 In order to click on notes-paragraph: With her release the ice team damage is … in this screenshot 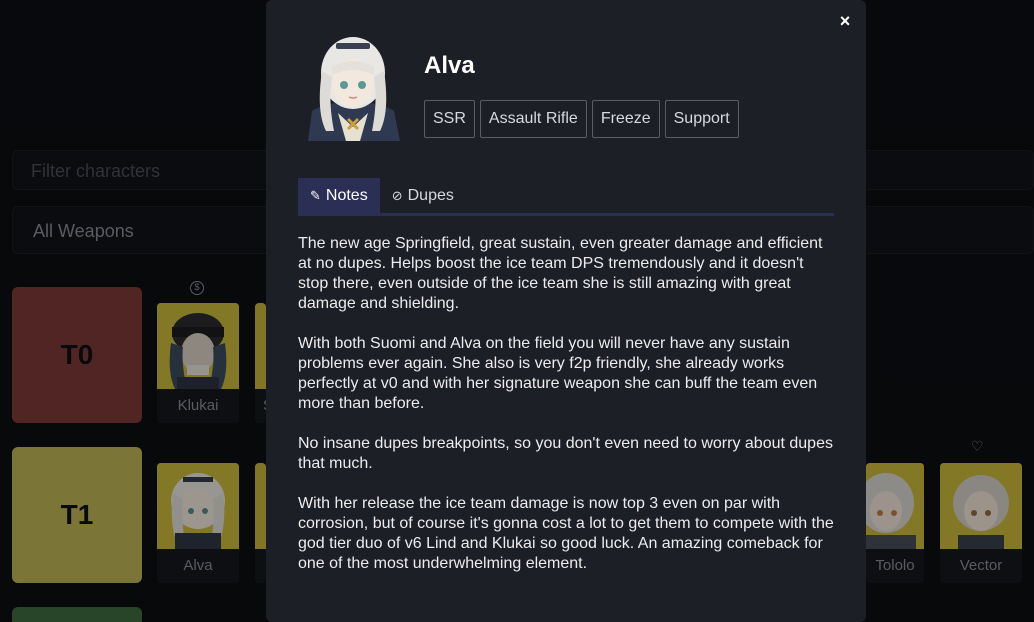, I will do `click(566, 533)`.